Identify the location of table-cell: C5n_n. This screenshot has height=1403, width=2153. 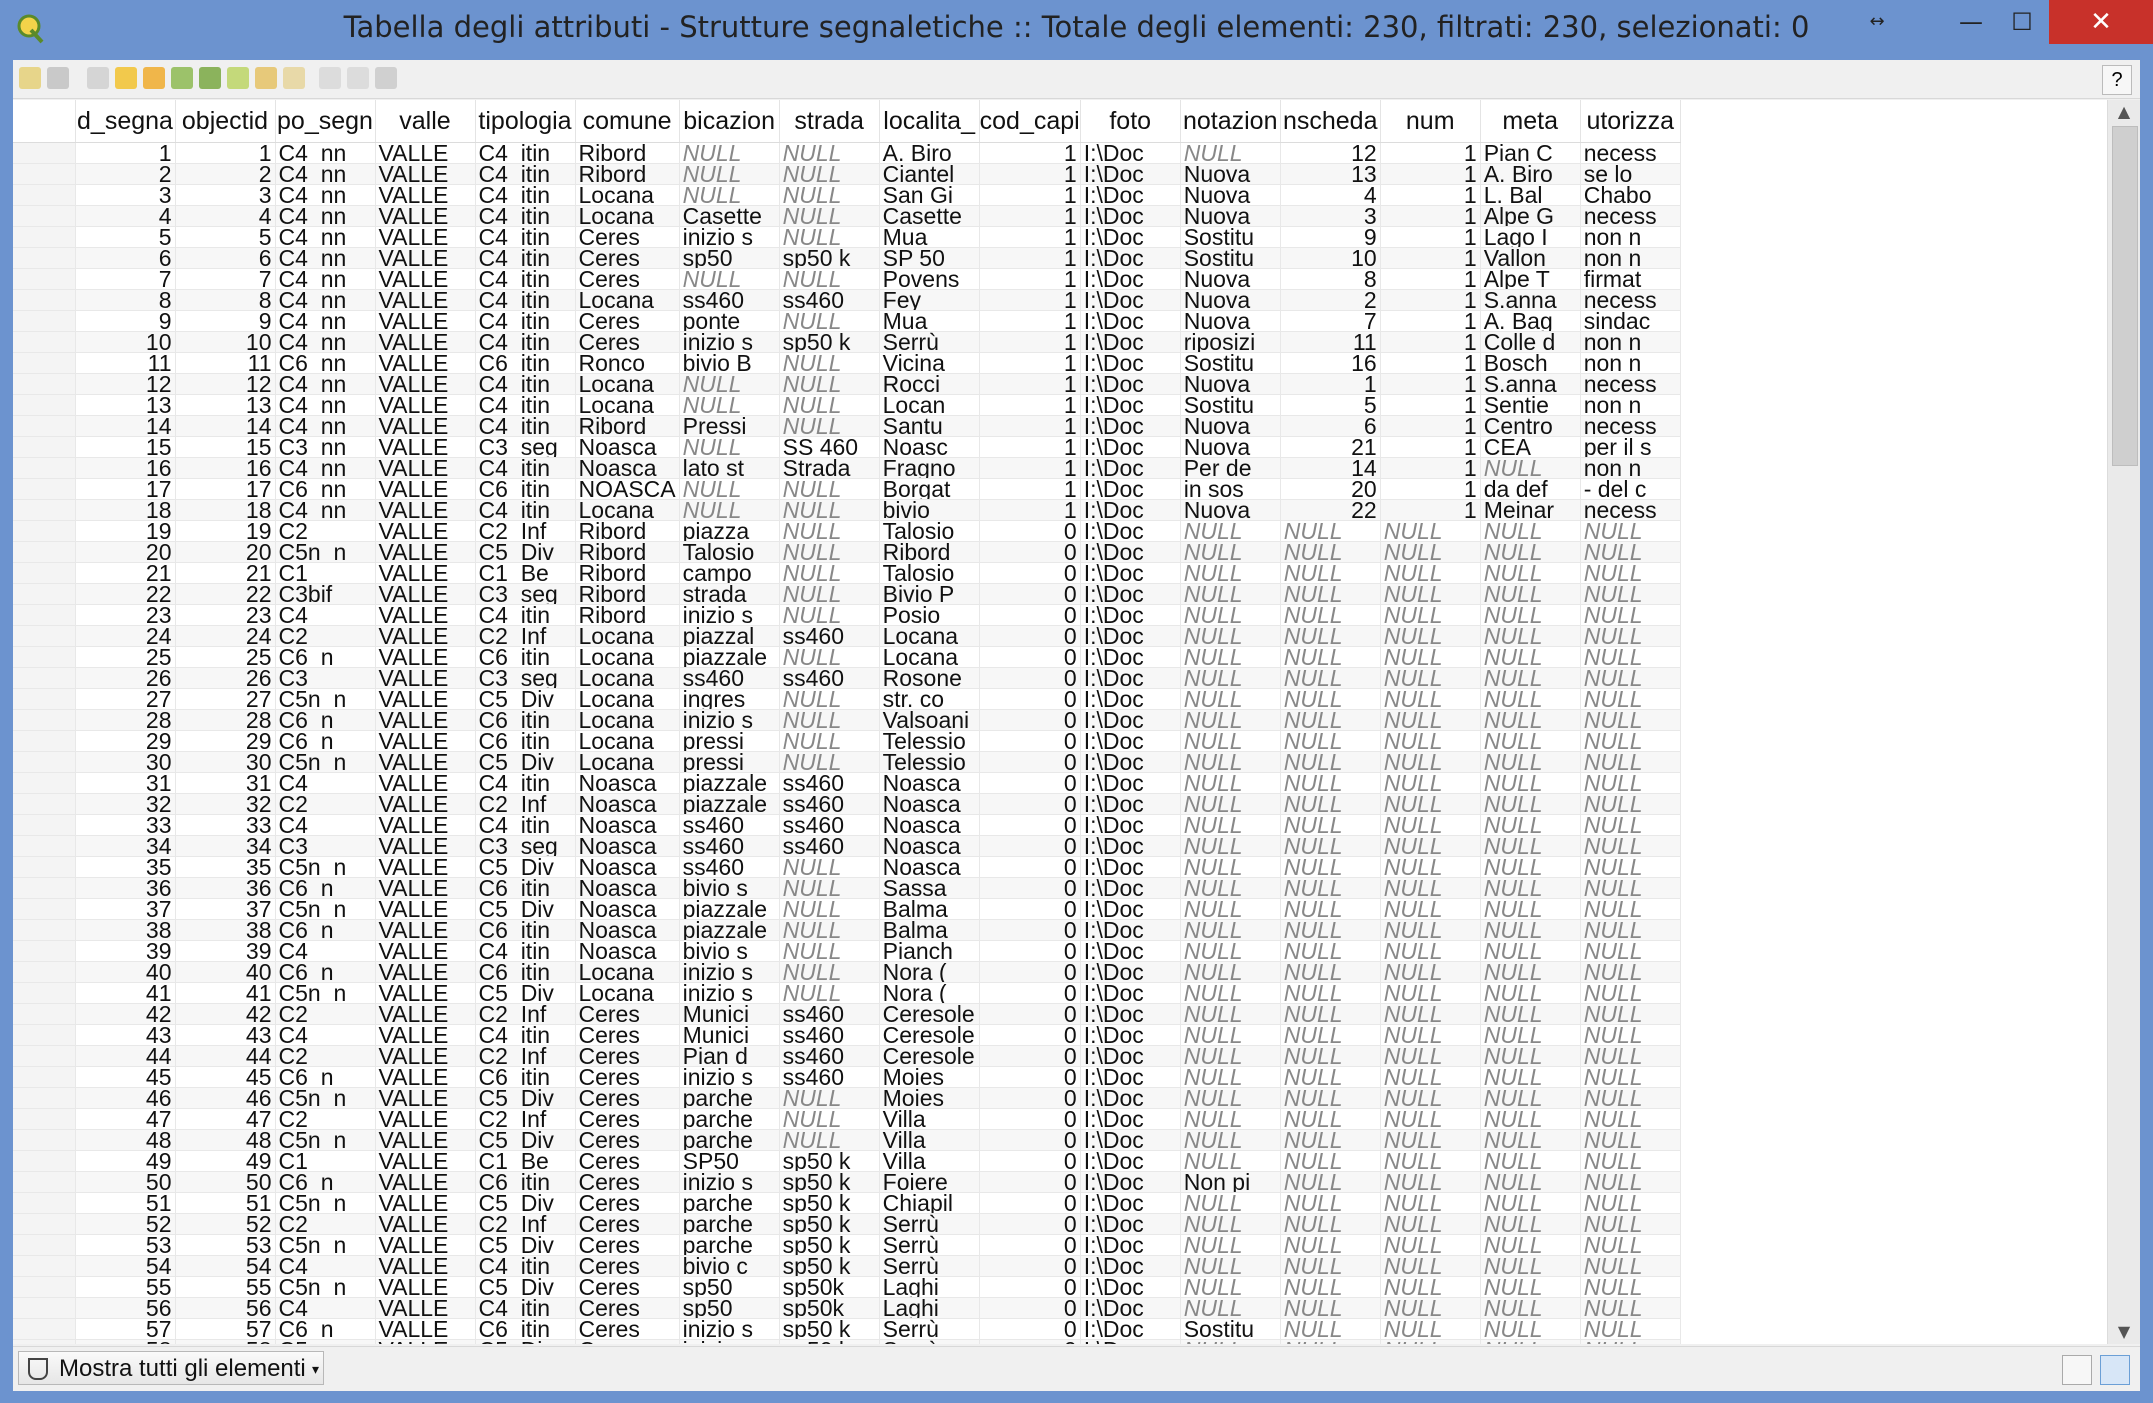
(325, 1098).